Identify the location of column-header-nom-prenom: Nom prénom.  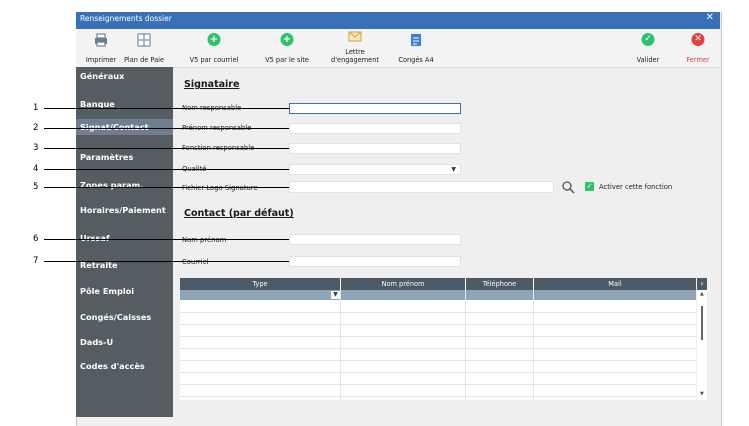
(403, 284).